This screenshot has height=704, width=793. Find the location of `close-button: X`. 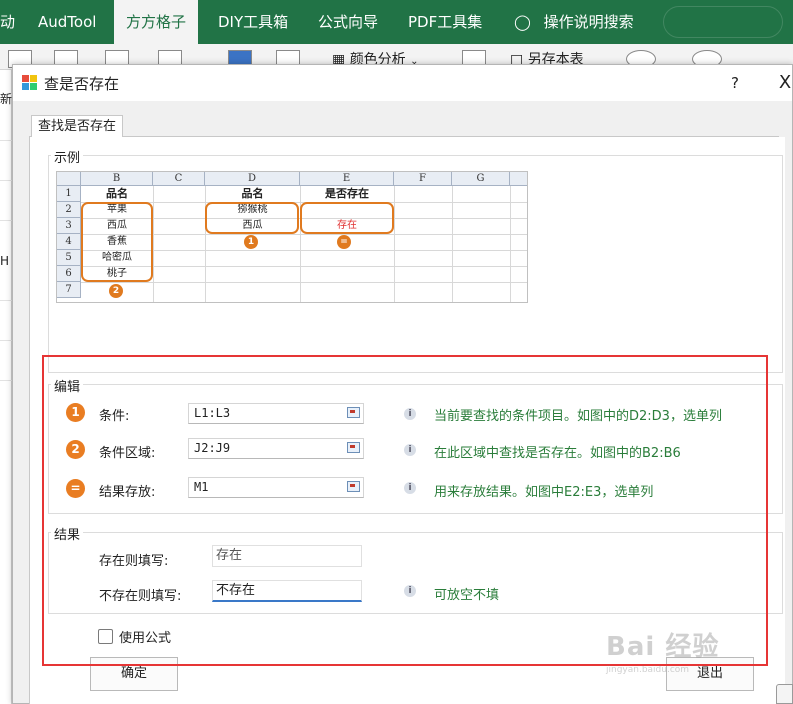

close-button: X is located at coordinates (783, 83).